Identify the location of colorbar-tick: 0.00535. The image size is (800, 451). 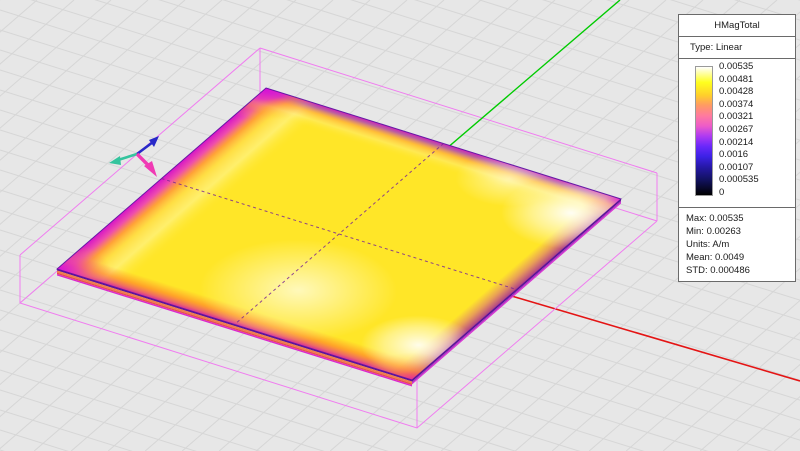
(736, 66).